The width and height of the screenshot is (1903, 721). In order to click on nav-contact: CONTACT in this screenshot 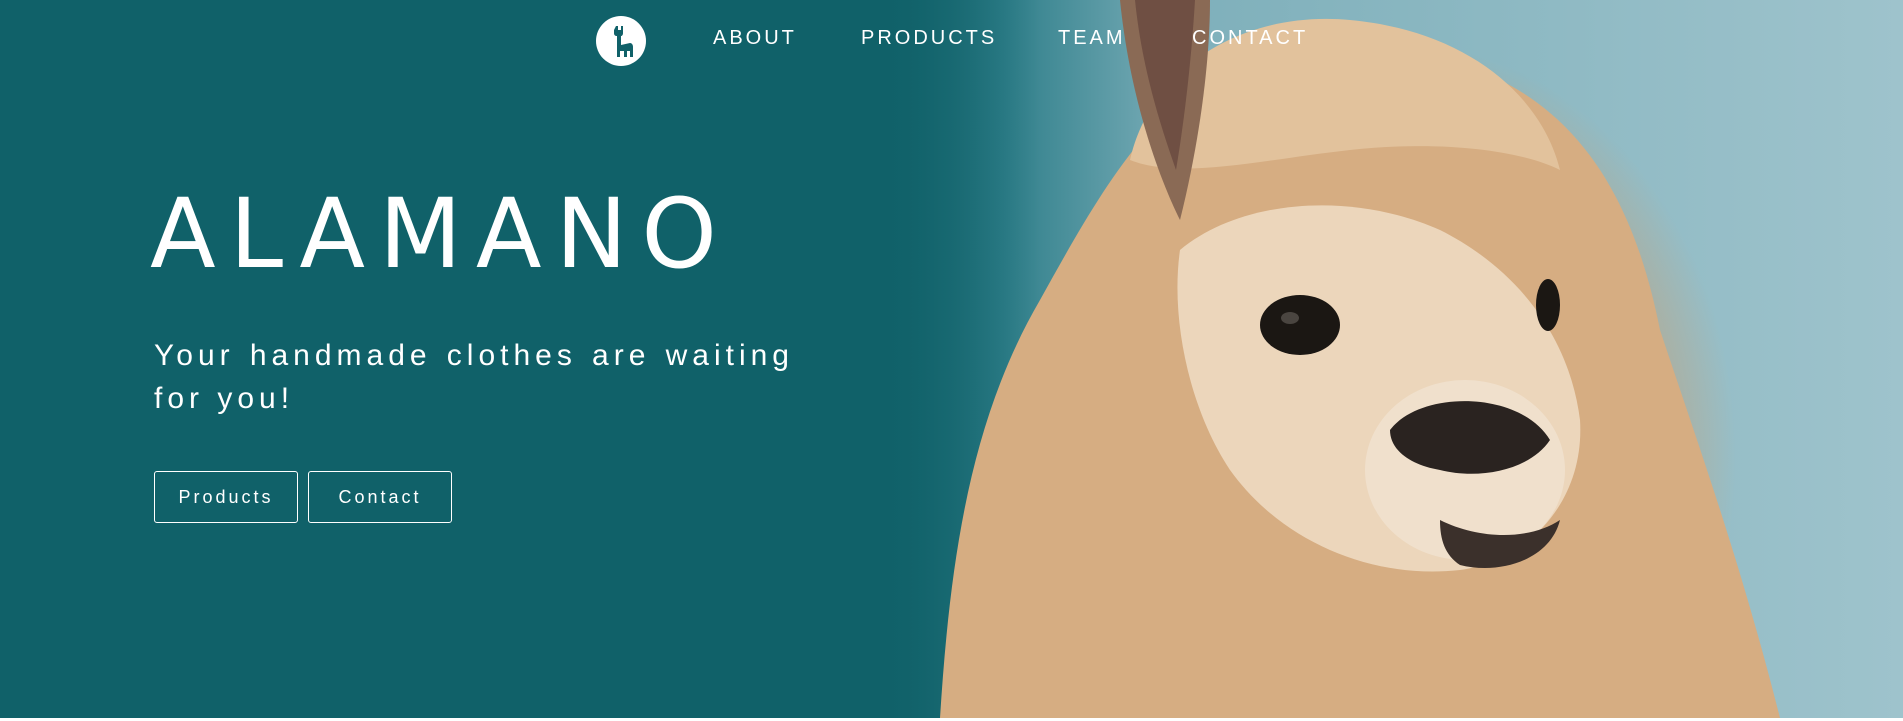, I will do `click(1250, 38)`.